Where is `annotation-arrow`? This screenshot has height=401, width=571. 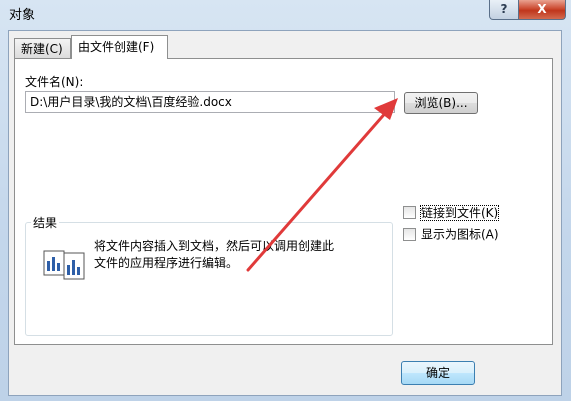
annotation-arrow is located at coordinates (322, 185).